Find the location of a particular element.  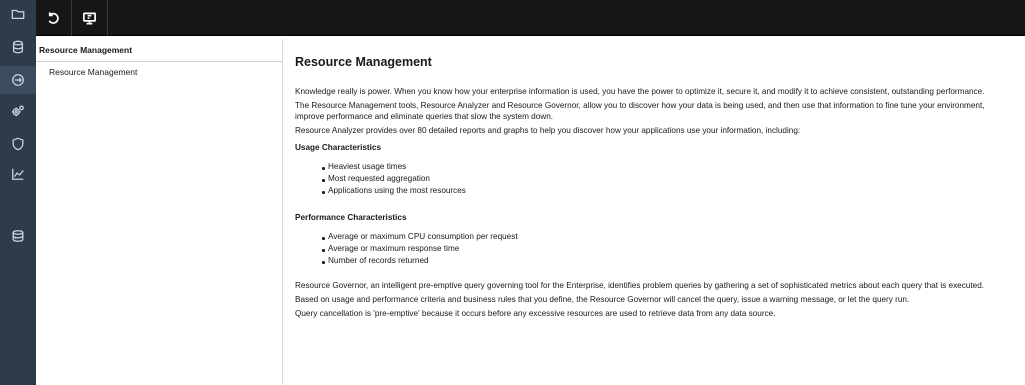

rail-chart-button is located at coordinates (18, 174).